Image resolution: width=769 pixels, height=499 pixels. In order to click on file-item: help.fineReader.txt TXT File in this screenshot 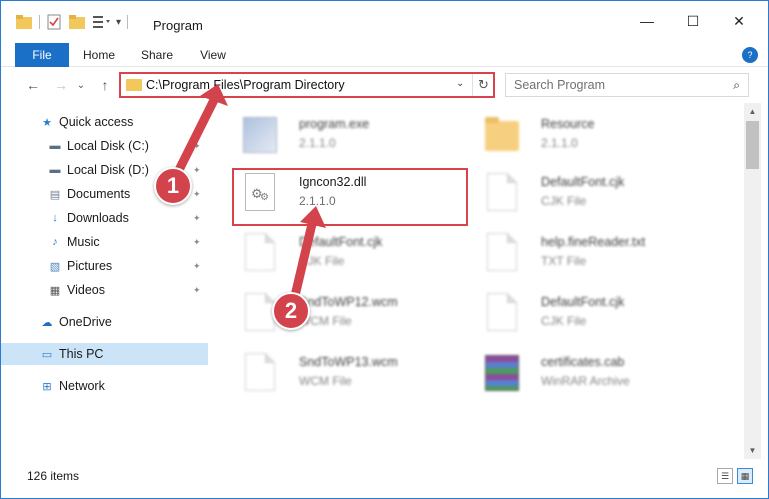, I will do `click(603, 254)`.